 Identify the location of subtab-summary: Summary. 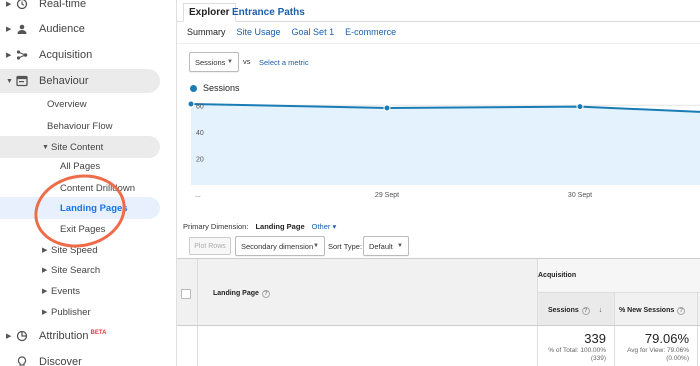
(206, 32).